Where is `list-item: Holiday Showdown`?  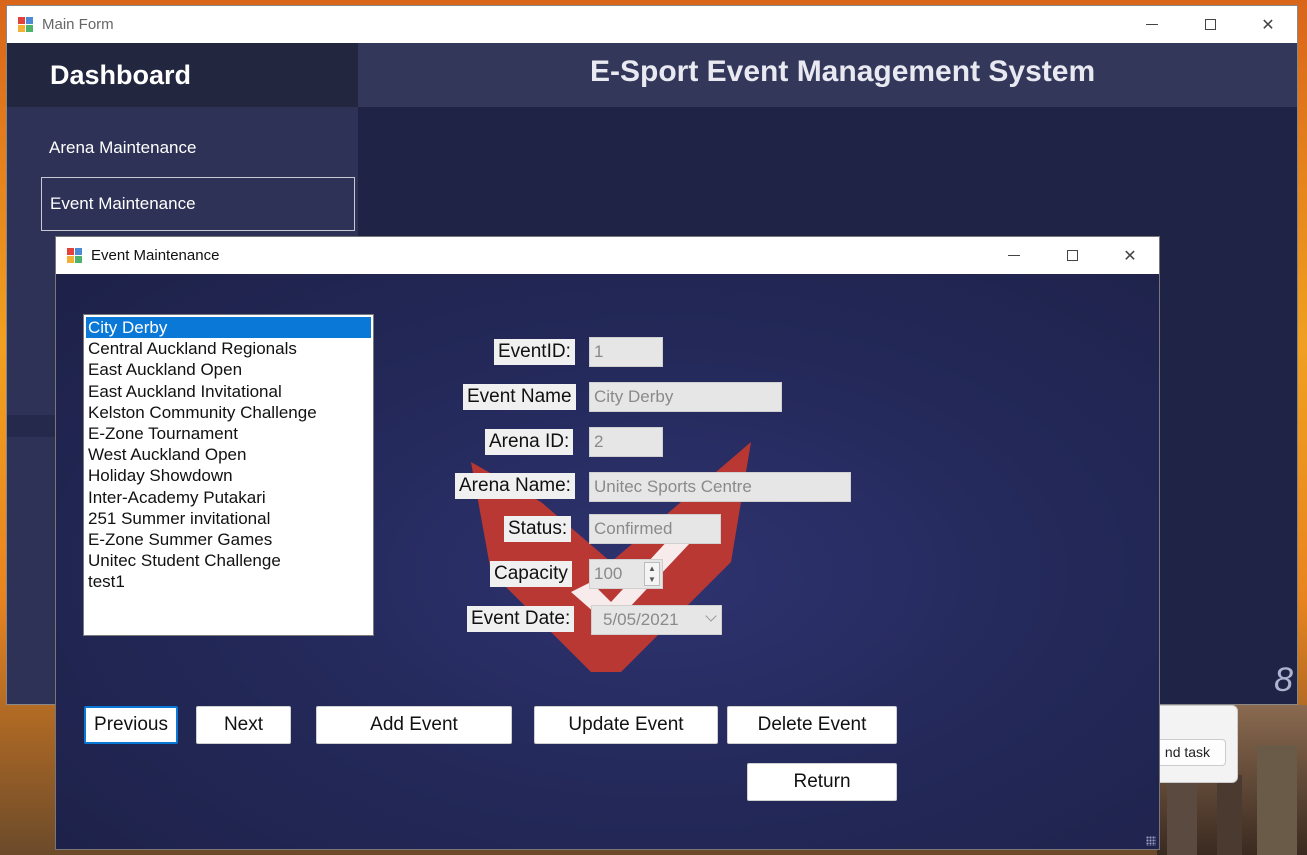 list-item: Holiday Showdown is located at coordinates (228, 475).